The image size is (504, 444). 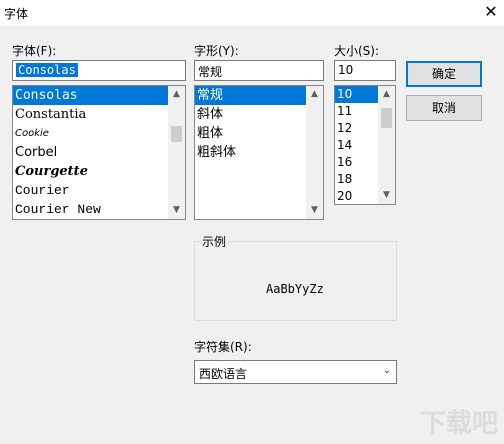 I want to click on style-item-italic: 斜体, so click(x=250, y=114).